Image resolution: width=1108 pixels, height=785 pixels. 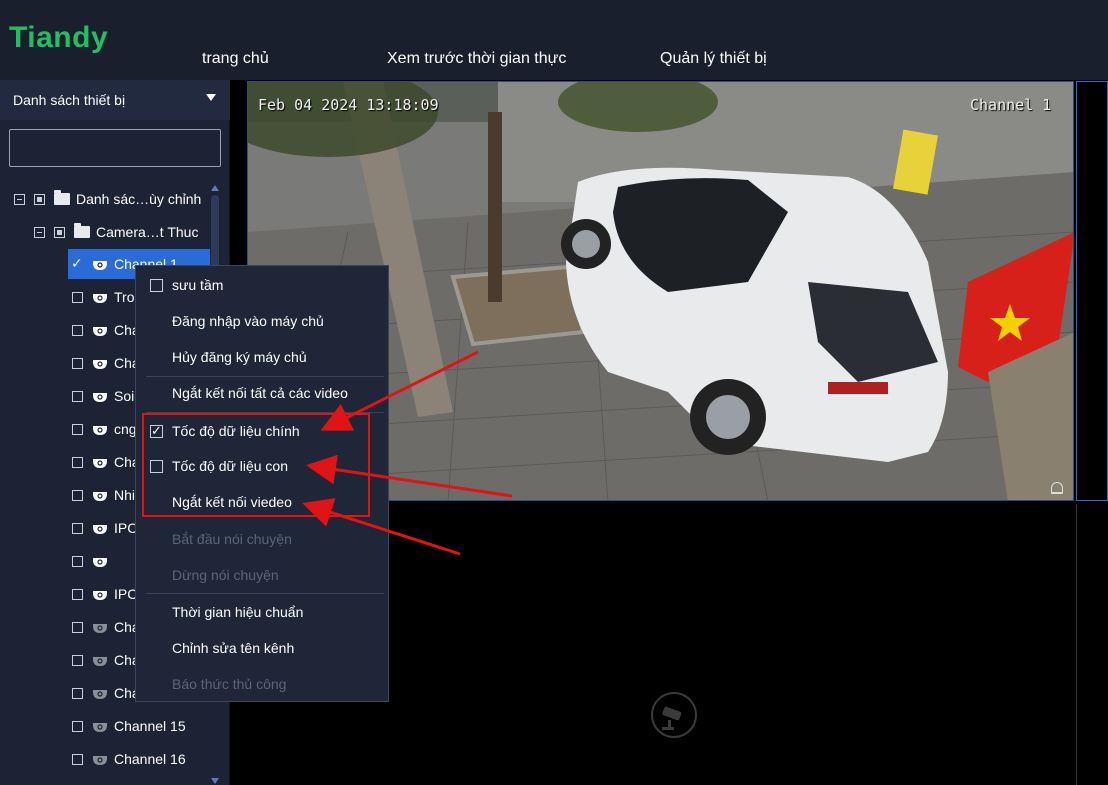 I want to click on menu-item-label: Hủy đăng ký máy chủ, so click(x=239, y=357).